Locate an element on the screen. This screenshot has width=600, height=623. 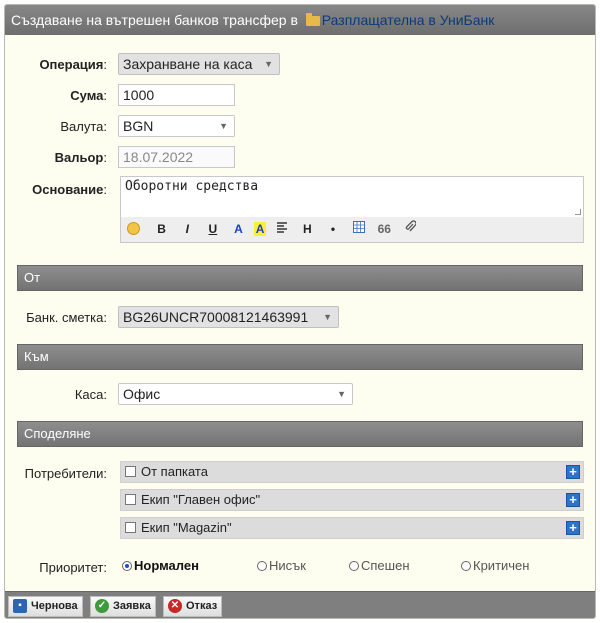
heading-button: H is located at coordinates (307, 229).